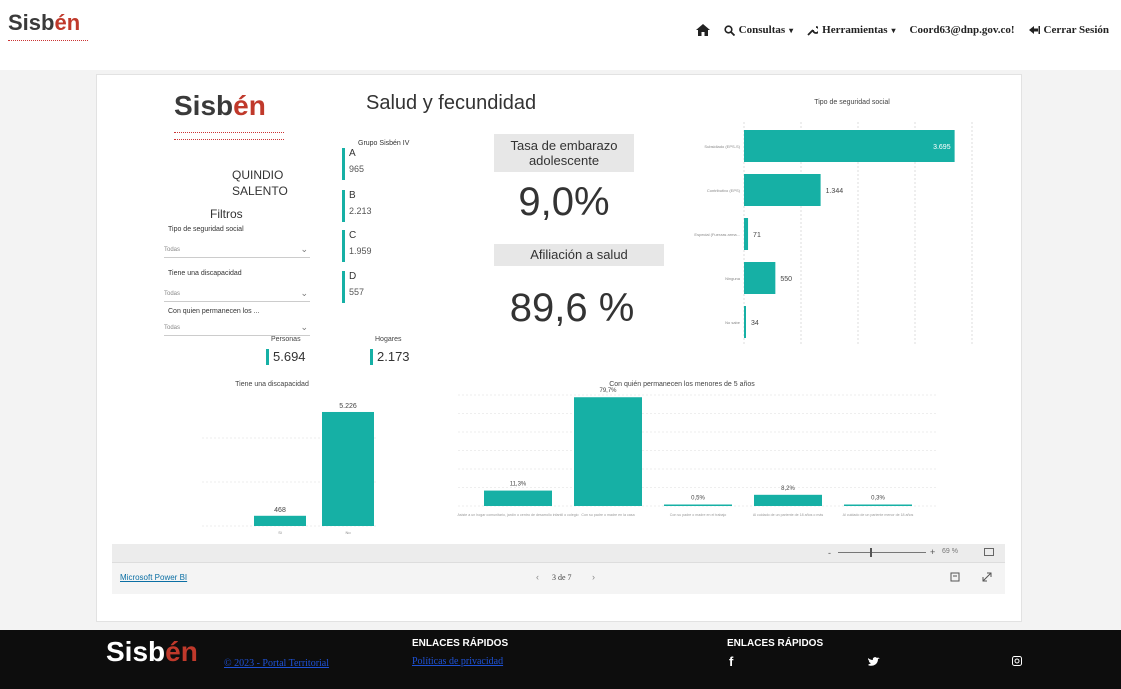  What do you see at coordinates (731, 661) in the screenshot?
I see `facebook-icon: f` at bounding box center [731, 661].